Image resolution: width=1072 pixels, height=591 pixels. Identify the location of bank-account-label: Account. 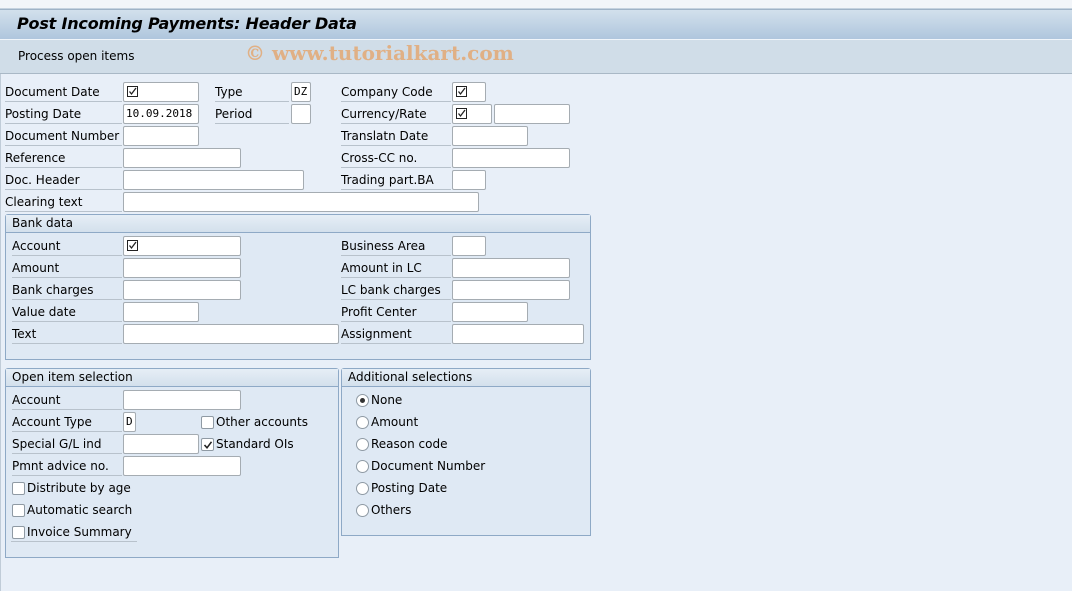
(67, 246).